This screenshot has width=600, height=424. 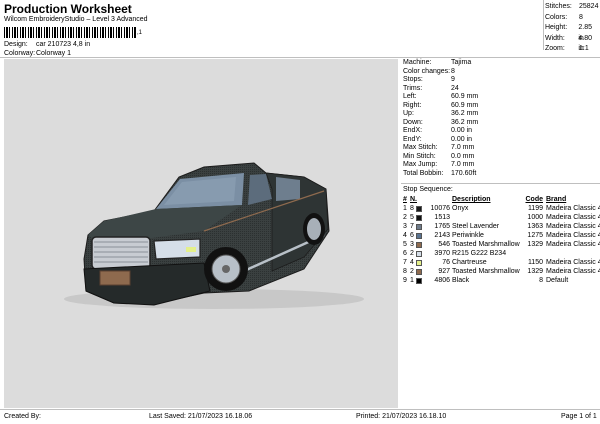 What do you see at coordinates (464, 173) in the screenshot?
I see `property-value: 170.60ft` at bounding box center [464, 173].